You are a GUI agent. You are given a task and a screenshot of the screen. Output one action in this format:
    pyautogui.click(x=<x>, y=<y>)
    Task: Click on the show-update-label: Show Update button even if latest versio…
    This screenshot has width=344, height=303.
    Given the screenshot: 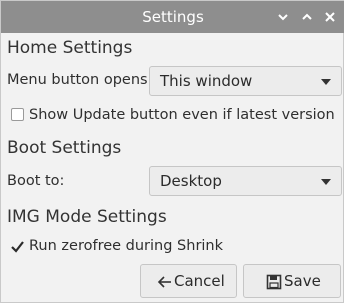 What is the action you would take?
    pyautogui.click(x=182, y=115)
    